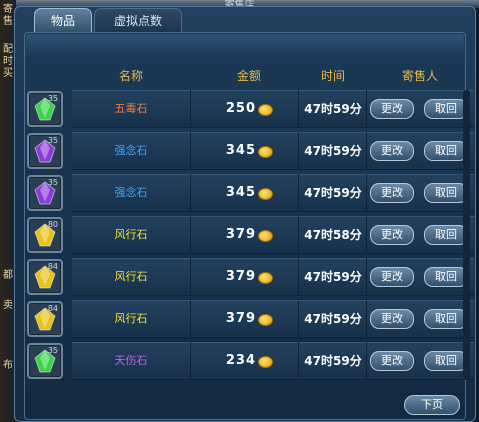 The width and height of the screenshot is (479, 422). Describe the element at coordinates (432, 405) in the screenshot. I see `next-page-button: 下页` at that location.